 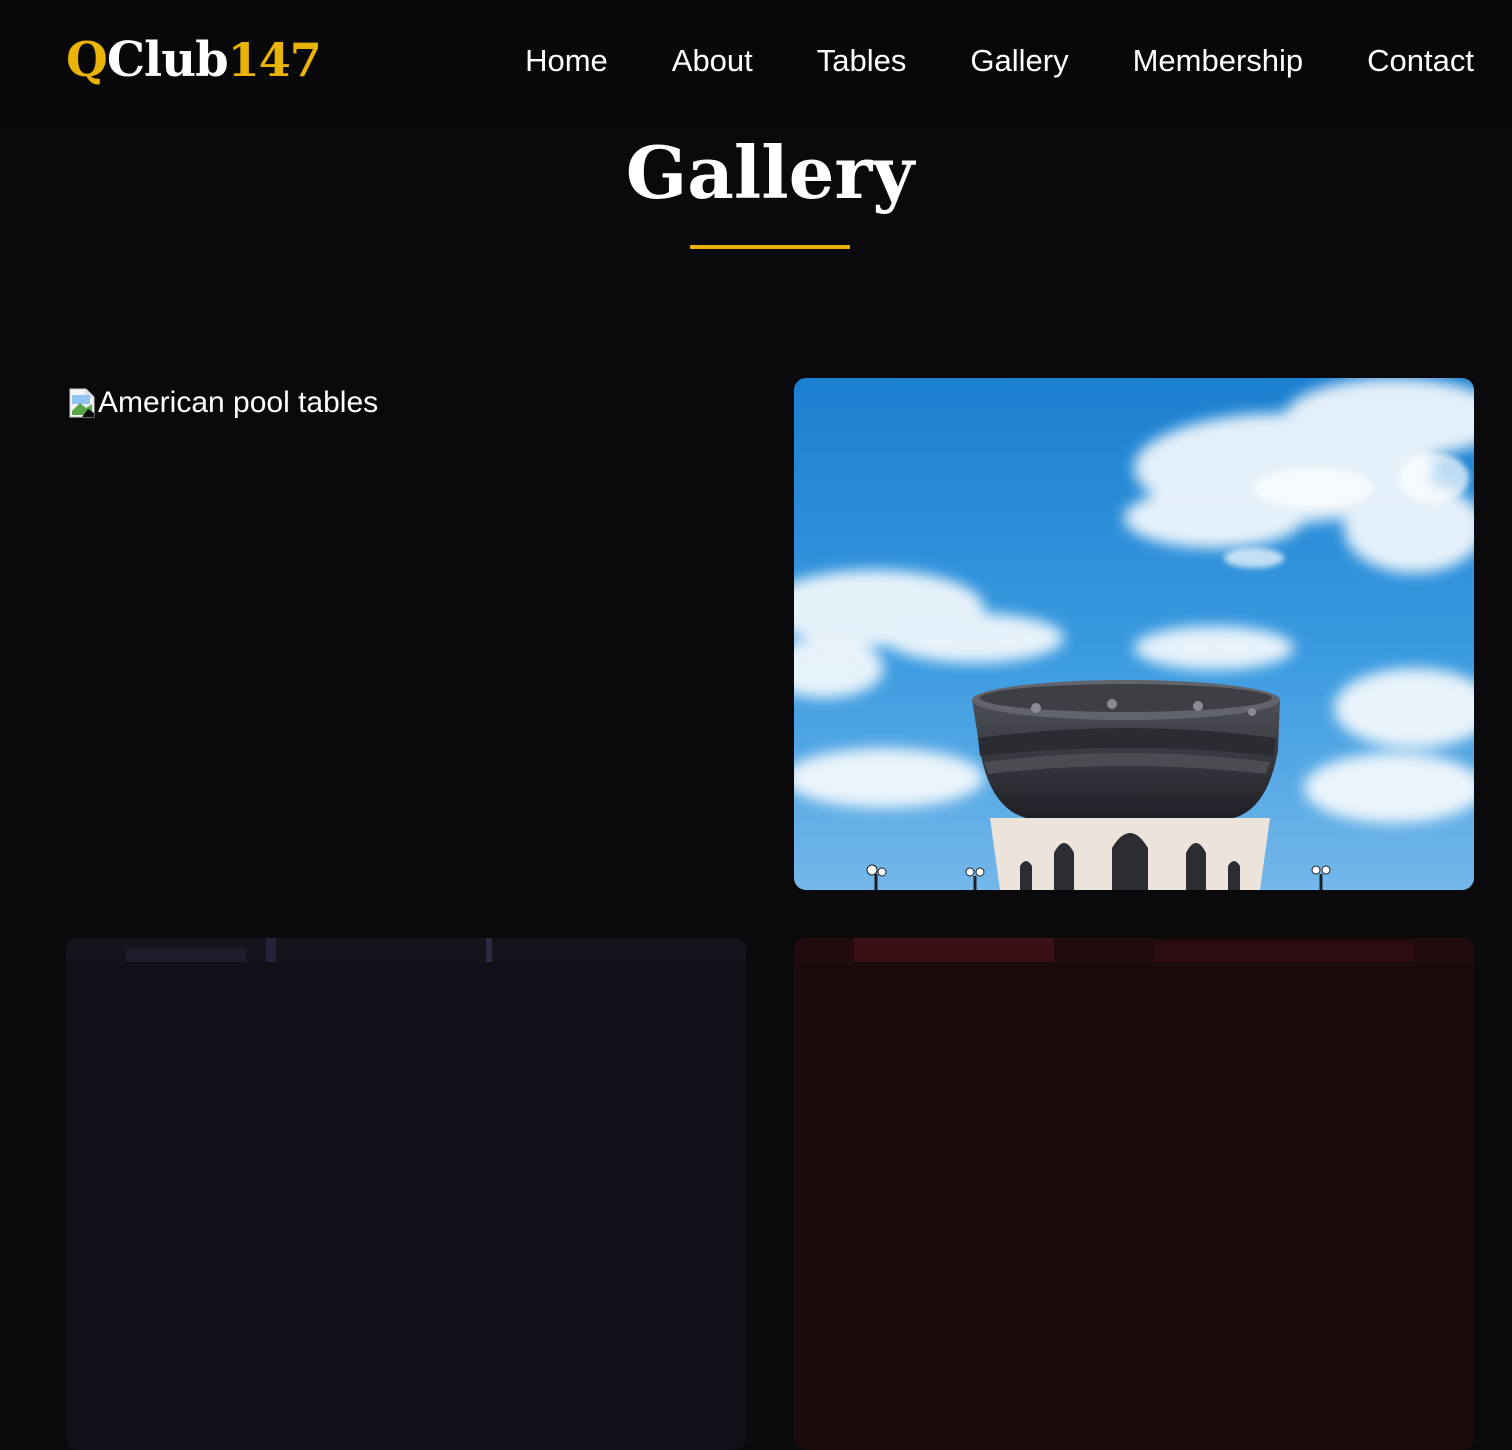 I want to click on logo-q: Q, so click(x=87, y=60).